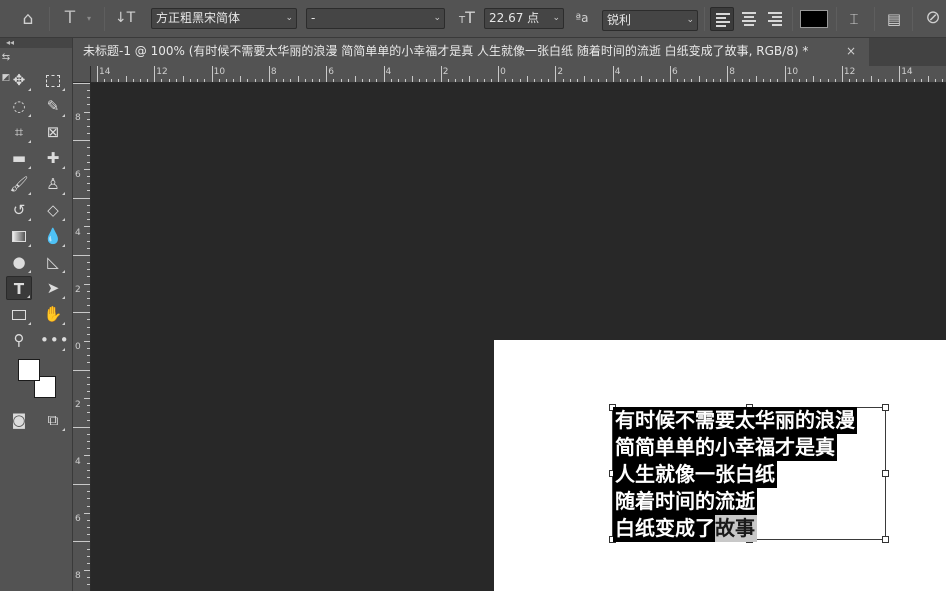 This screenshot has width=946, height=591. What do you see at coordinates (851, 51) in the screenshot?
I see `close-tab-icon: ×` at bounding box center [851, 51].